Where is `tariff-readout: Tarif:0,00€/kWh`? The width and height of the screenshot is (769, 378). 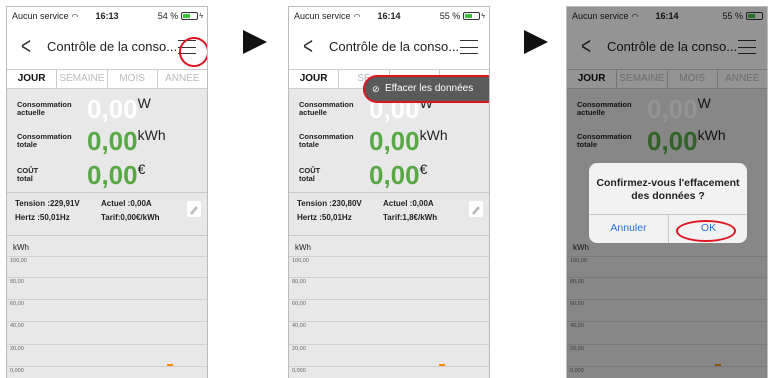
tariff-readout: Tarif:0,00€/kWh is located at coordinates (130, 217).